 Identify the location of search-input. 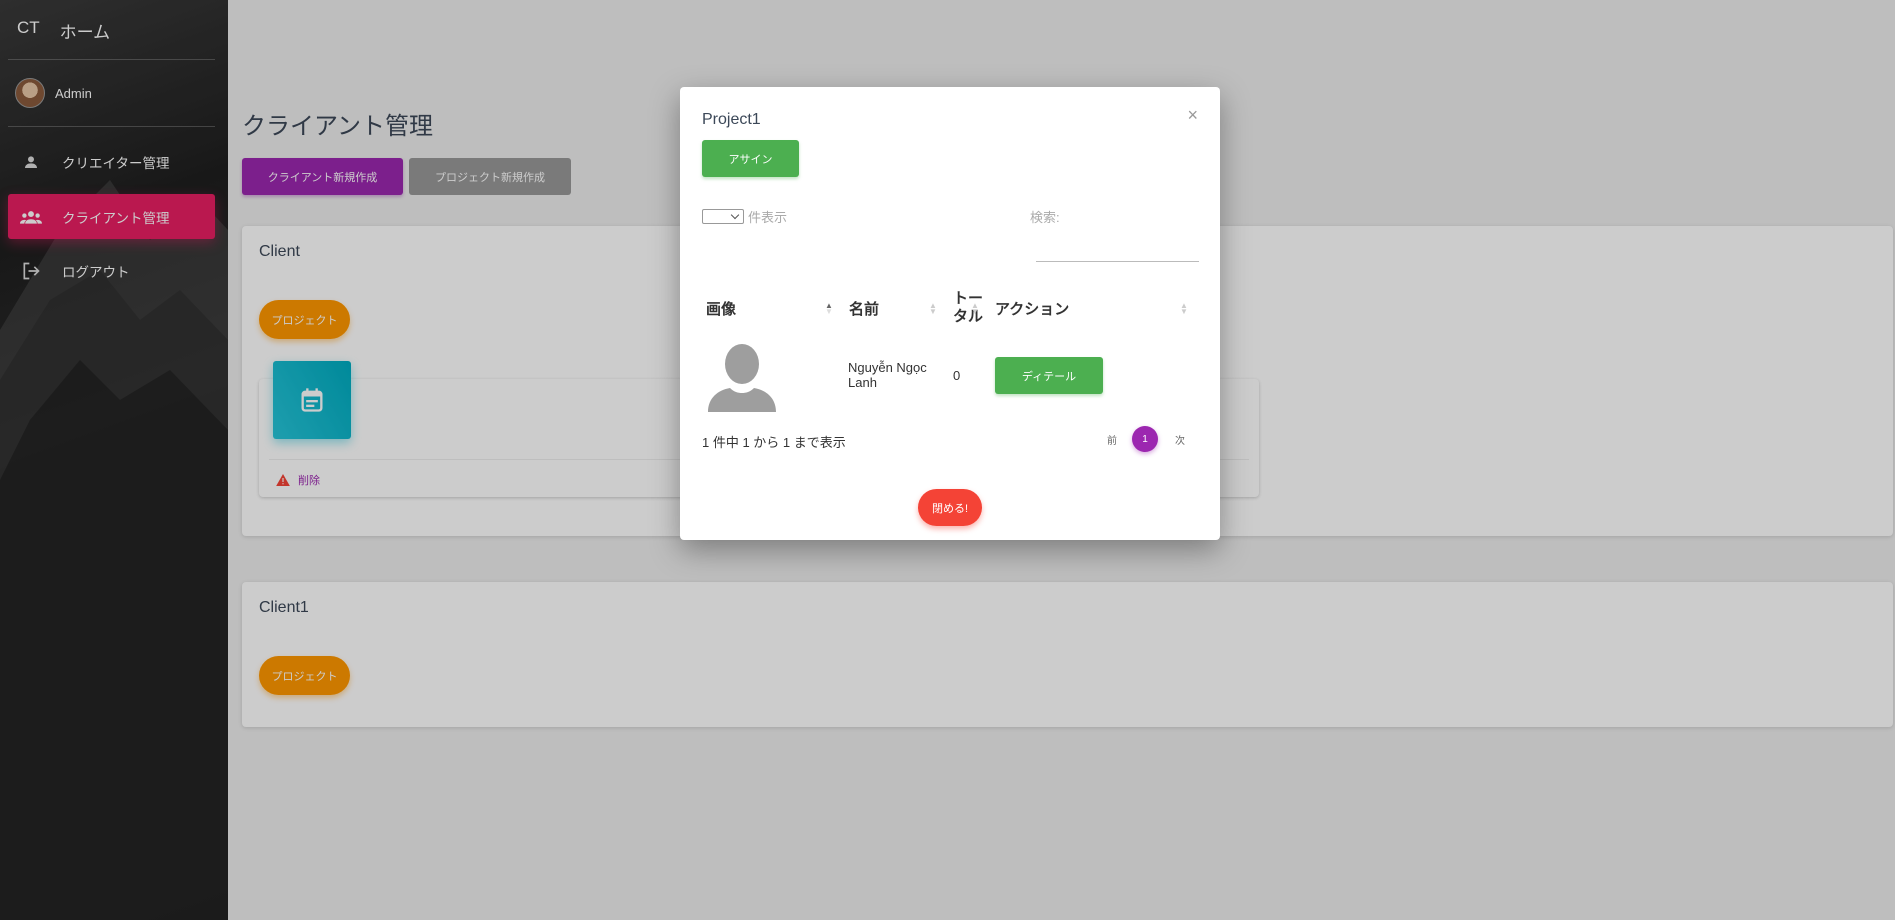
(1117, 261).